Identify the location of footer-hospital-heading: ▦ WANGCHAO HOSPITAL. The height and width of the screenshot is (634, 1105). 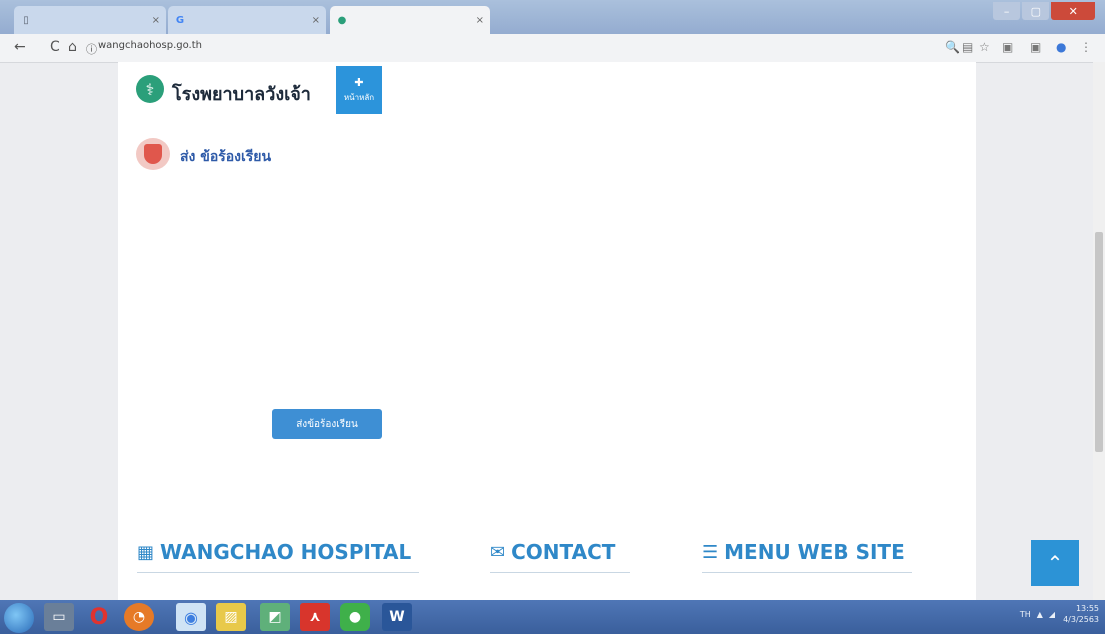
(274, 552).